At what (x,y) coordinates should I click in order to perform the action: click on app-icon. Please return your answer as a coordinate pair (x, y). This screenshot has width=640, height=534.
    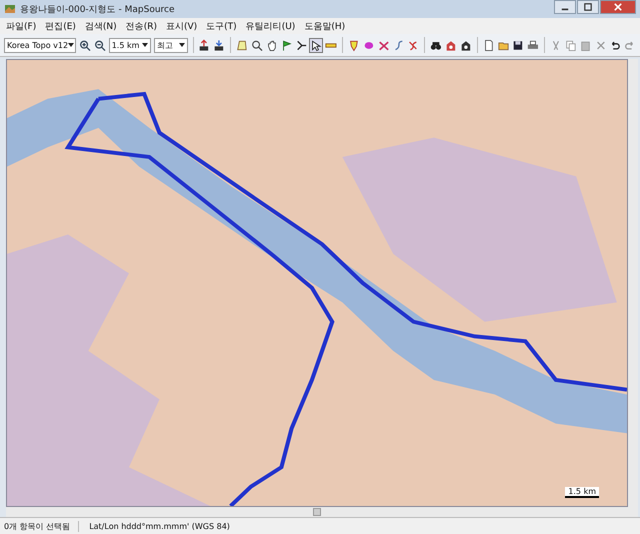
    Looking at the image, I should click on (10, 9).